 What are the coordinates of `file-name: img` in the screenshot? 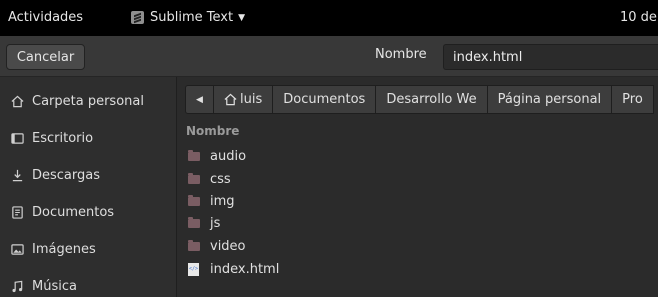 It's located at (222, 201).